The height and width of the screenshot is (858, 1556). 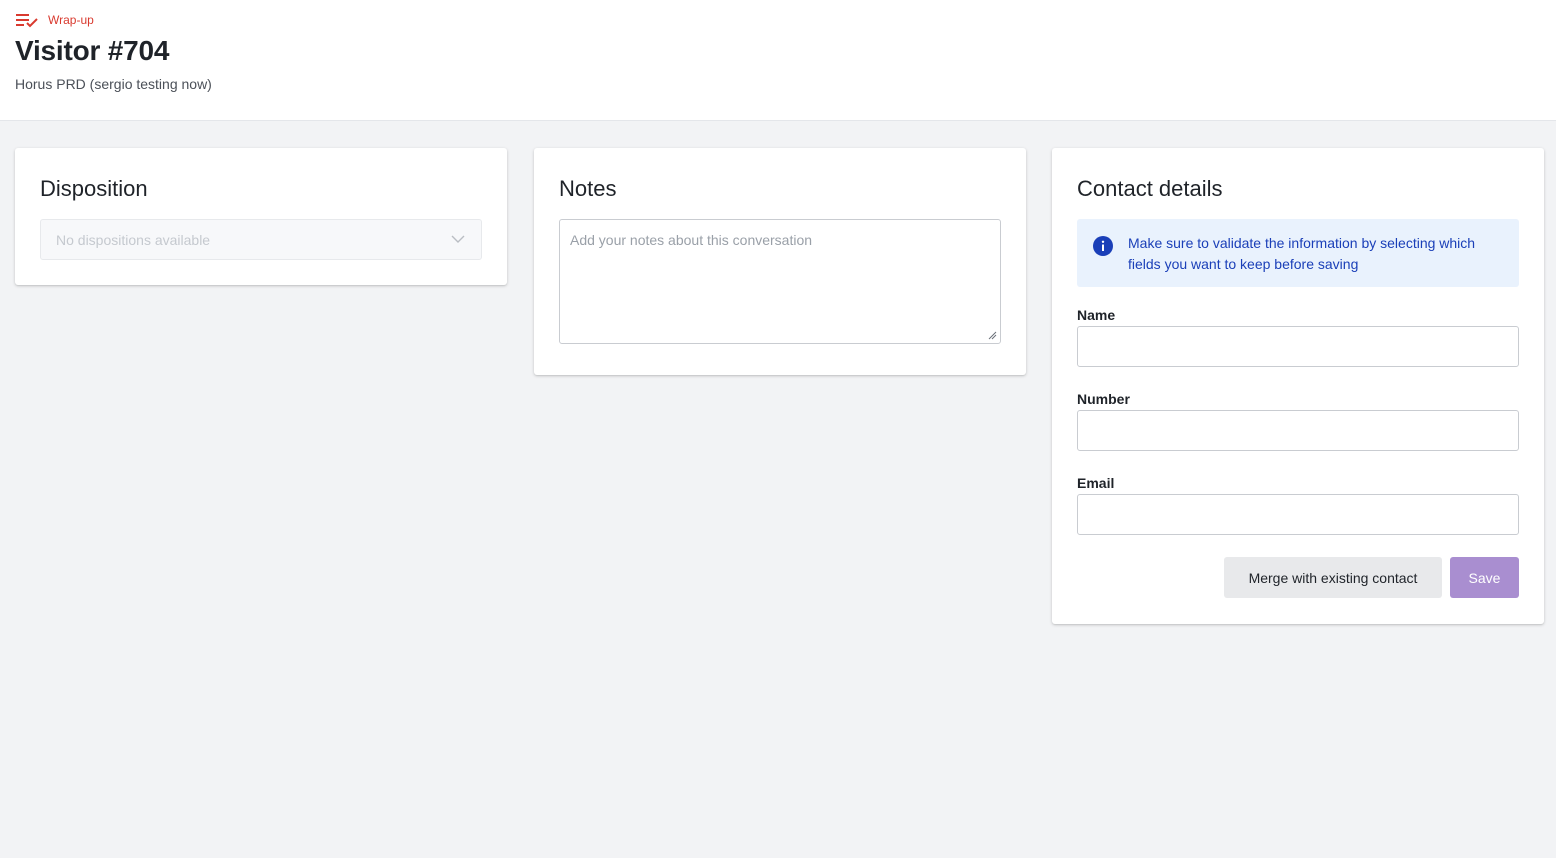 I want to click on save-button: Save, so click(x=1484, y=577).